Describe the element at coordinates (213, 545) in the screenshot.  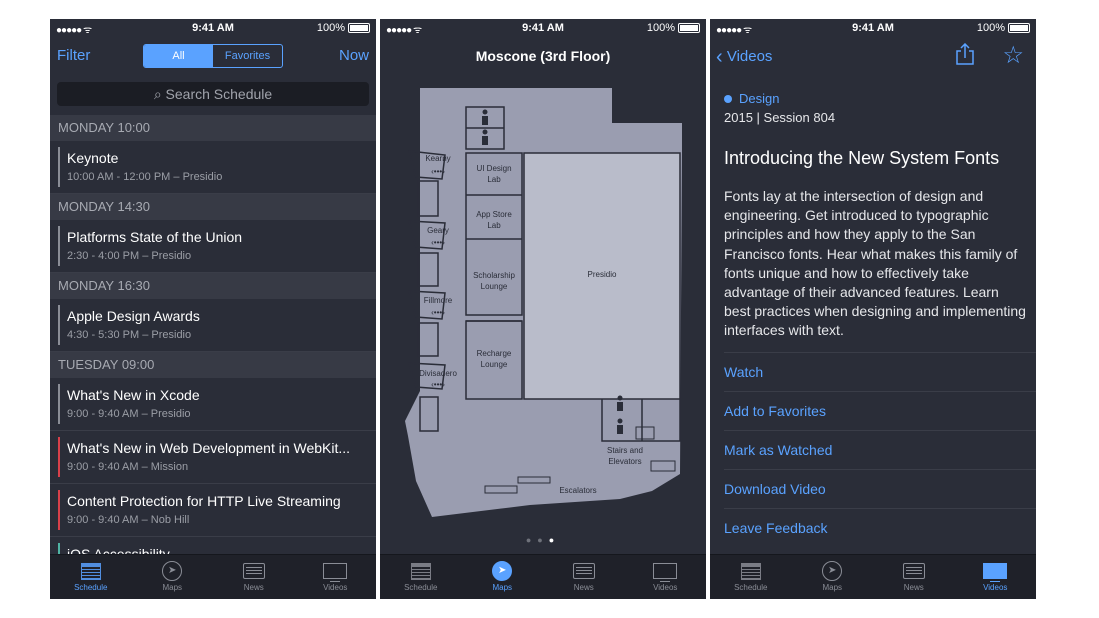
I see `list-item: iOS Accessibility` at that location.